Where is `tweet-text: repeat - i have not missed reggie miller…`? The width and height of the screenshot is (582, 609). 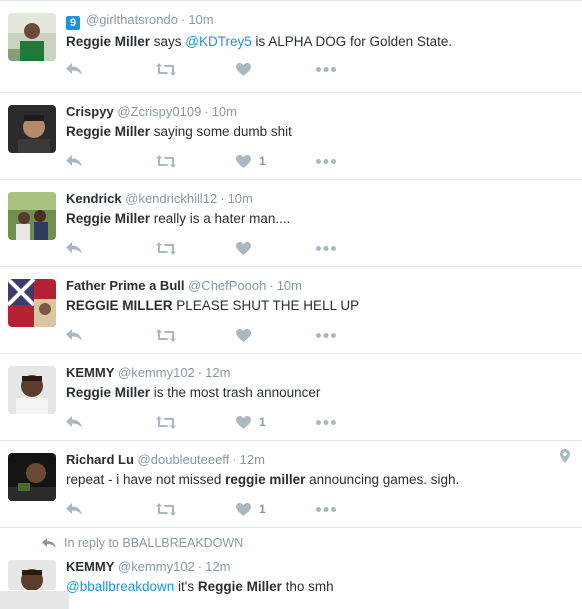
tweet-text: repeat - i have not missed reggie miller… is located at coordinates (318, 480).